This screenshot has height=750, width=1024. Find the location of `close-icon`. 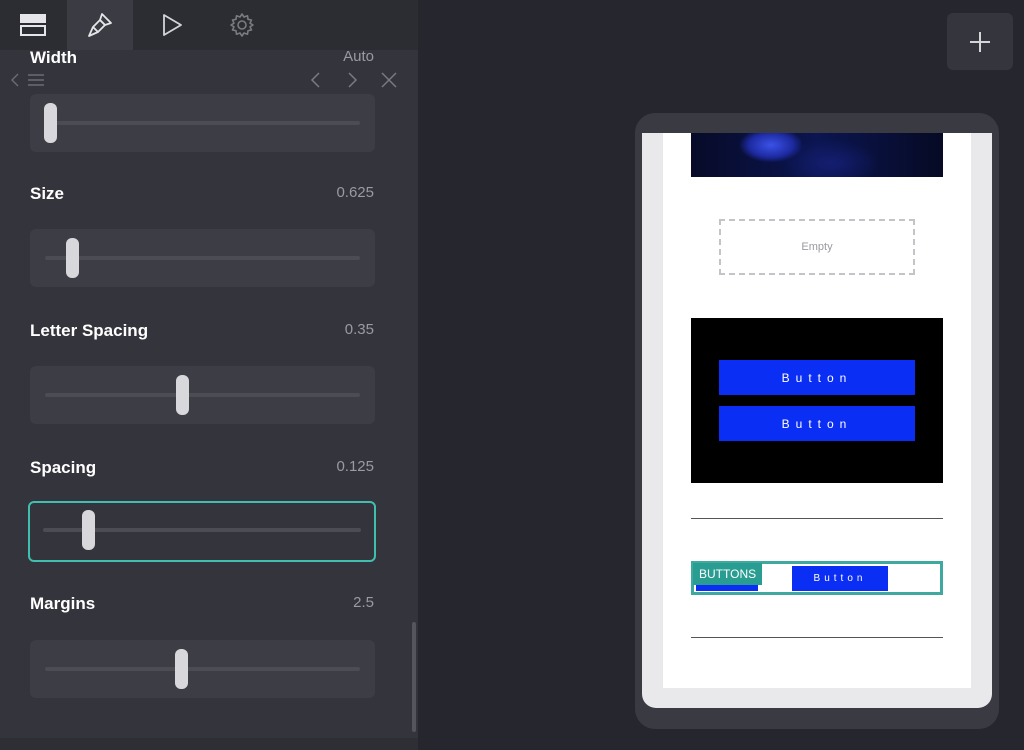

close-icon is located at coordinates (389, 80).